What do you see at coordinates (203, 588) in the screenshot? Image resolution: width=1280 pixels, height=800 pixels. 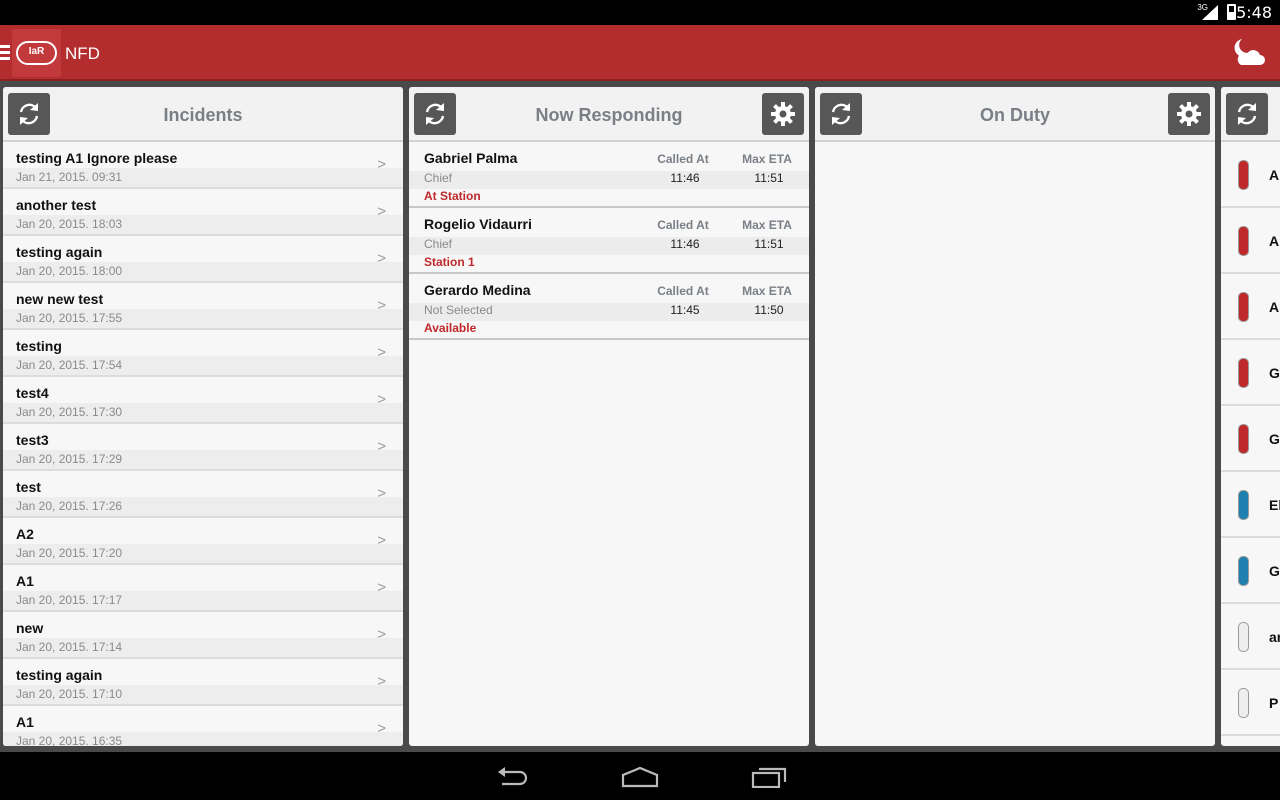 I see `incident-list-item: A1 Jan 20, 2015. 17:17 >` at bounding box center [203, 588].